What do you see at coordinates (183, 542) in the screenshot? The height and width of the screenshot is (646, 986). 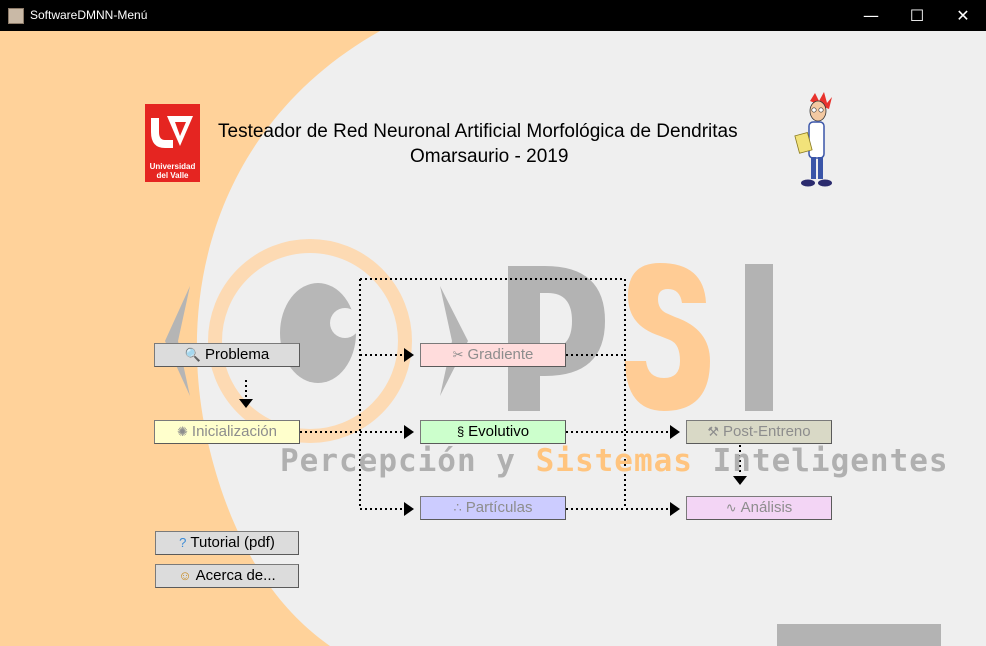 I see `help-icon: ?` at bounding box center [183, 542].